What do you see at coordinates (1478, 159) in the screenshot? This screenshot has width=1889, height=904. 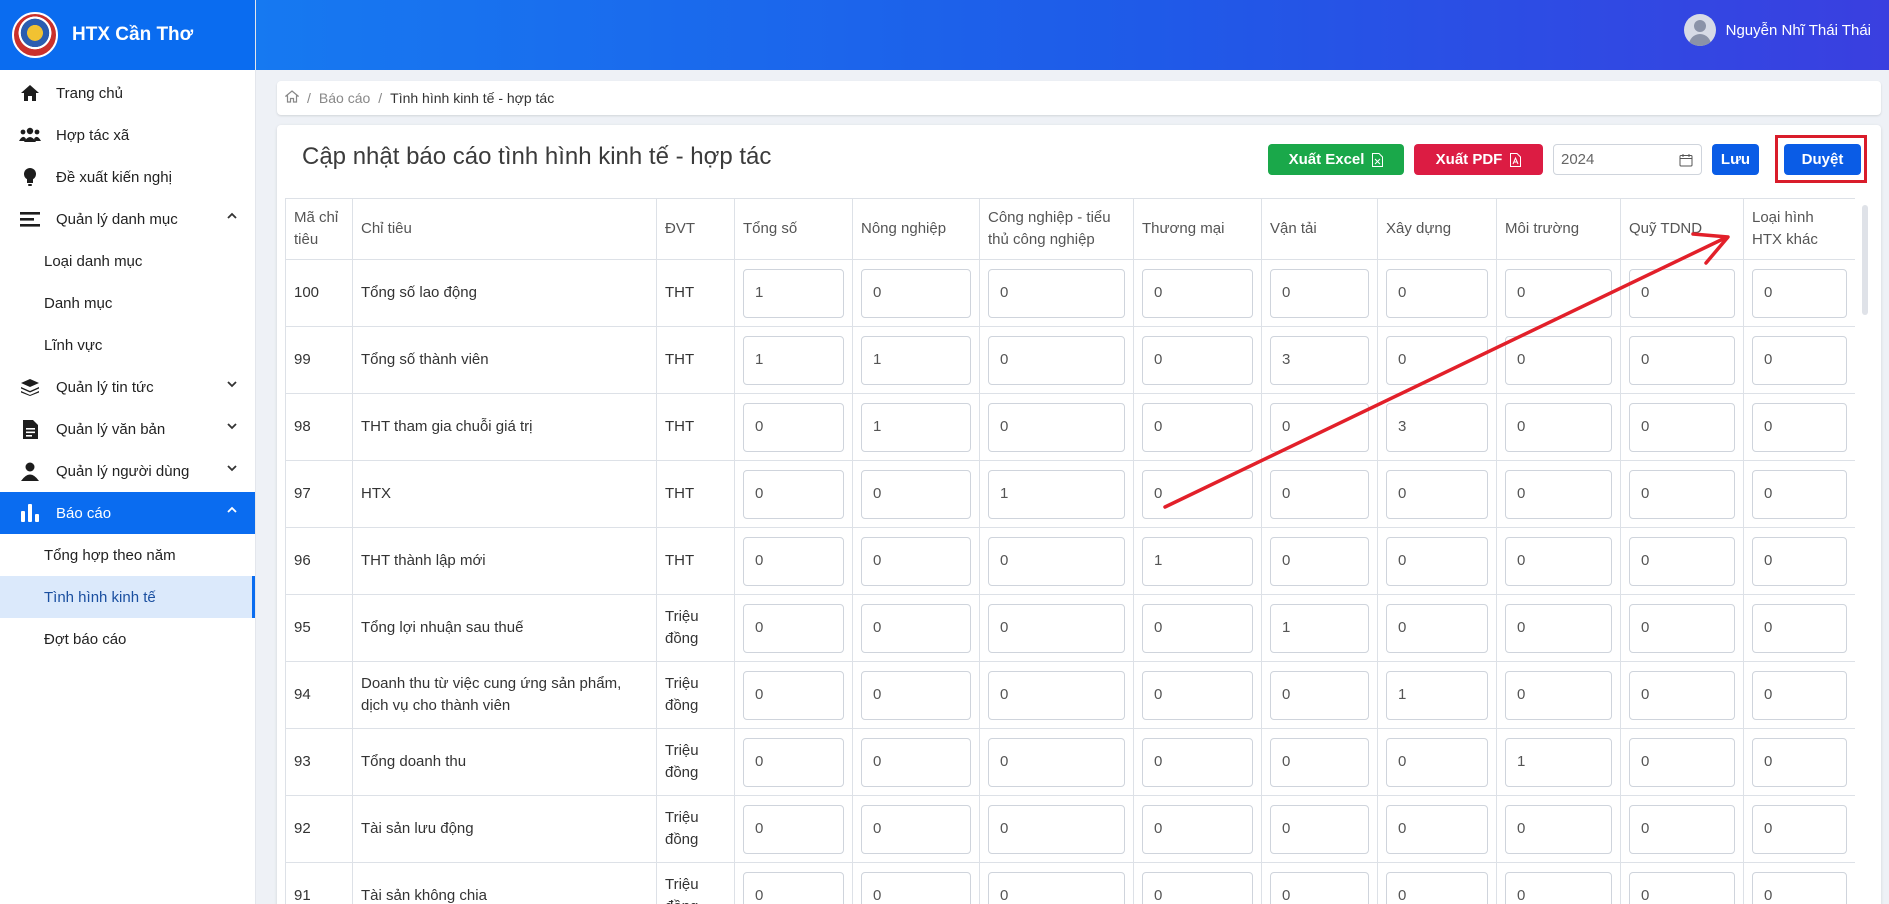 I see `export-pdf-button: Xuất PDF` at bounding box center [1478, 159].